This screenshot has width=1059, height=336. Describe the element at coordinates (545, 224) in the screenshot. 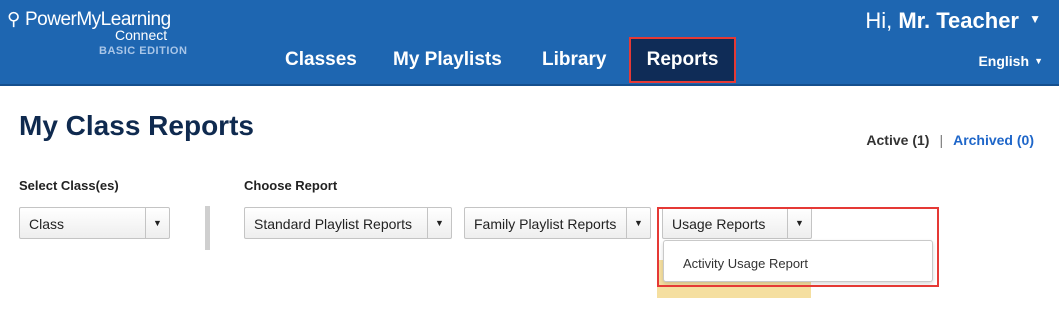

I see `family-playlist-reports-label: Family Playlist Reports` at that location.